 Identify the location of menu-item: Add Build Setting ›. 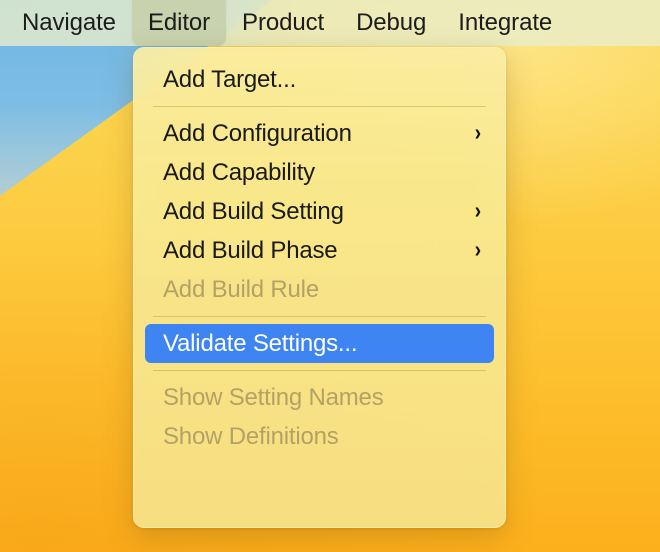
(319, 211).